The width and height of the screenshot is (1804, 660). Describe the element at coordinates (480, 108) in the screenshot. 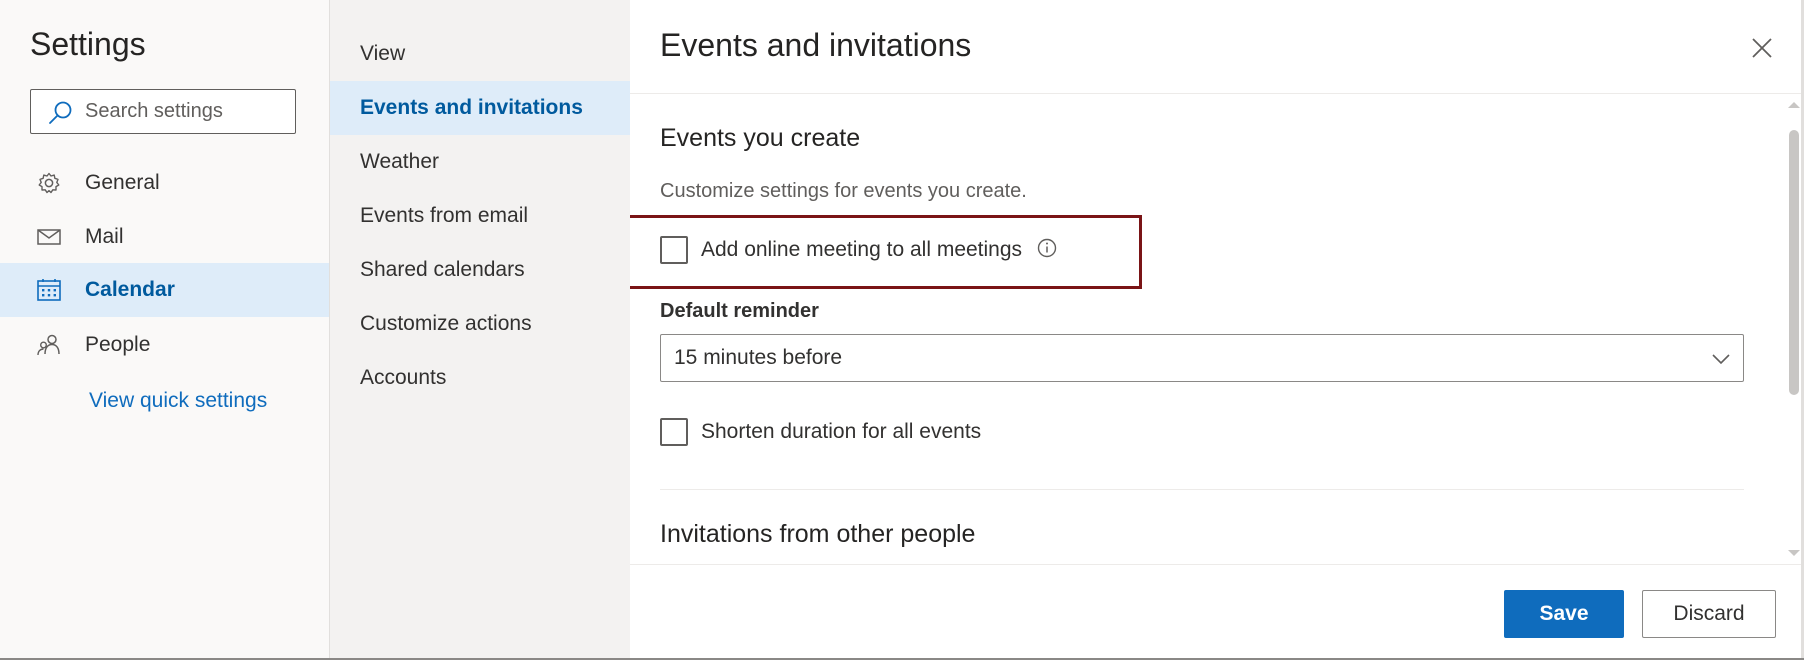

I see `submenu-item-events-and-invitations: Events and invitations` at that location.